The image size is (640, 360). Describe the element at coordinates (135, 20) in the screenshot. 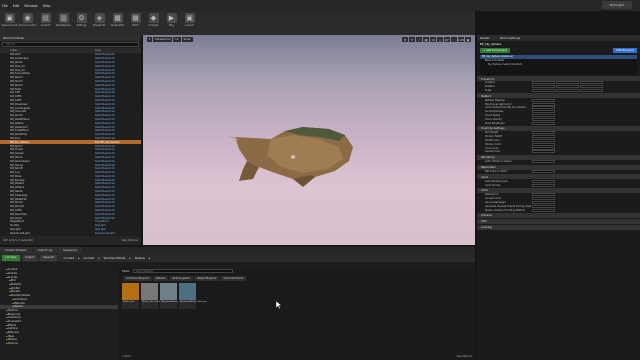

I see `toolbar-button-build: ▦ Build` at that location.